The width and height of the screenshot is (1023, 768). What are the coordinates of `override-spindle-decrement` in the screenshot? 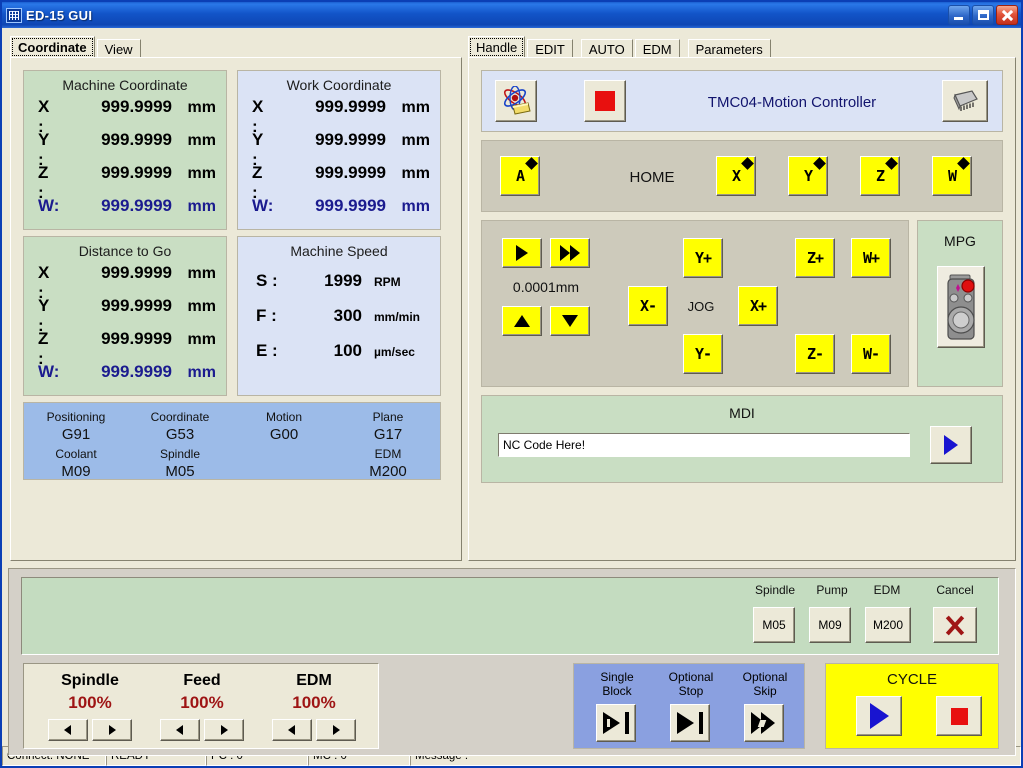 It's located at (68, 730).